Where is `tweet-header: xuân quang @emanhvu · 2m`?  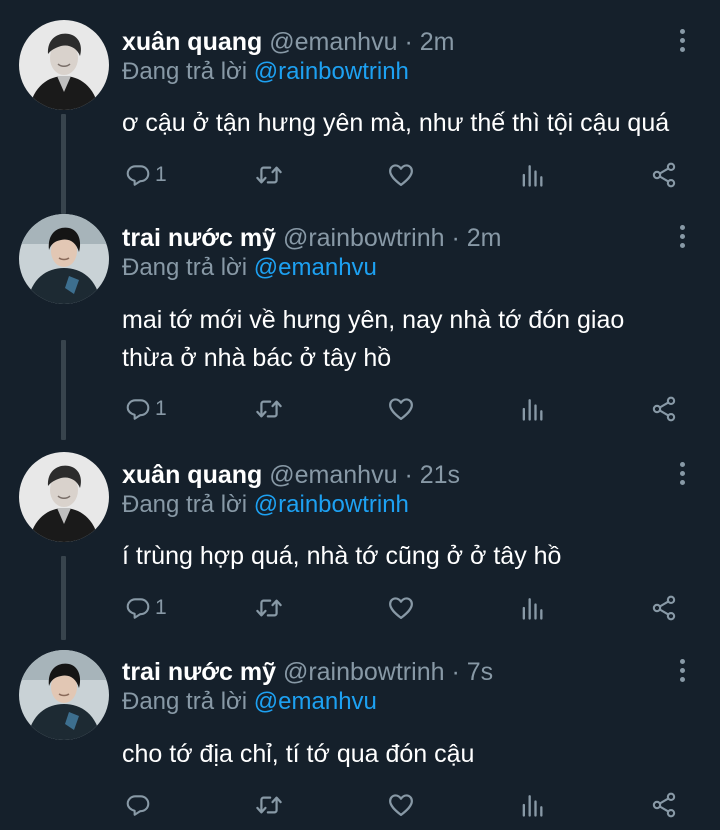 tweet-header: xuân quang @emanhvu · 2m is located at coordinates (288, 42).